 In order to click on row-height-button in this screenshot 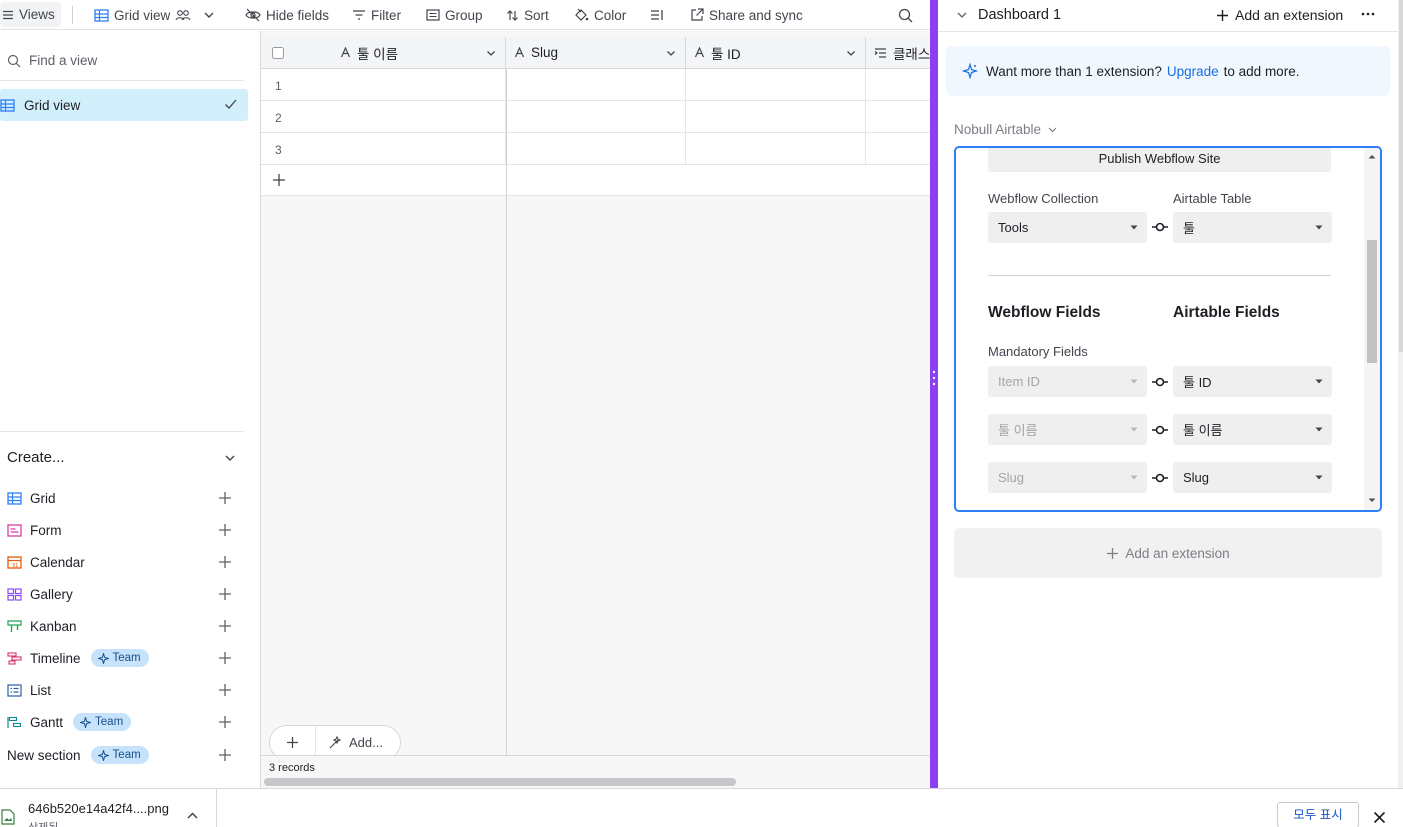, I will do `click(657, 15)`.